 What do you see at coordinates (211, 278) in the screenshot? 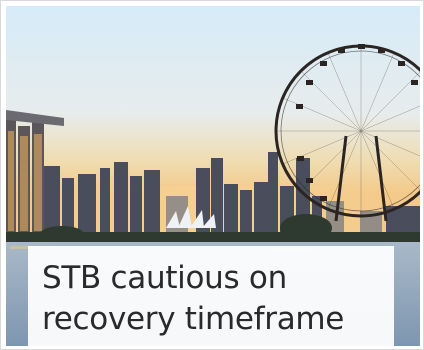
I see `headline-line-1: STB cautious on` at bounding box center [211, 278].